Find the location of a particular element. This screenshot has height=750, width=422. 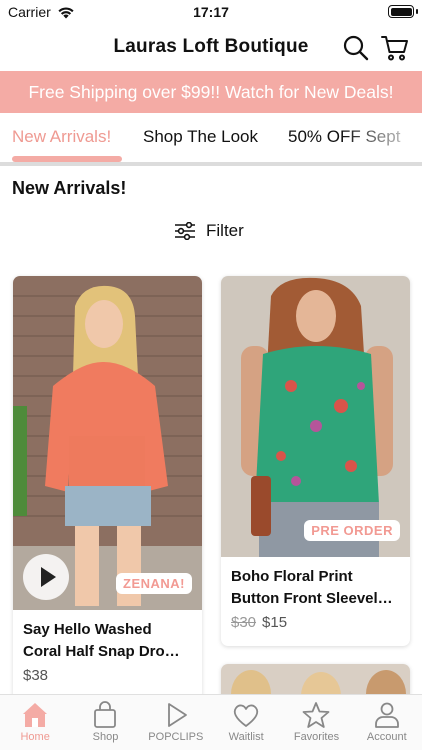

status-time: 17:17 is located at coordinates (211, 12).